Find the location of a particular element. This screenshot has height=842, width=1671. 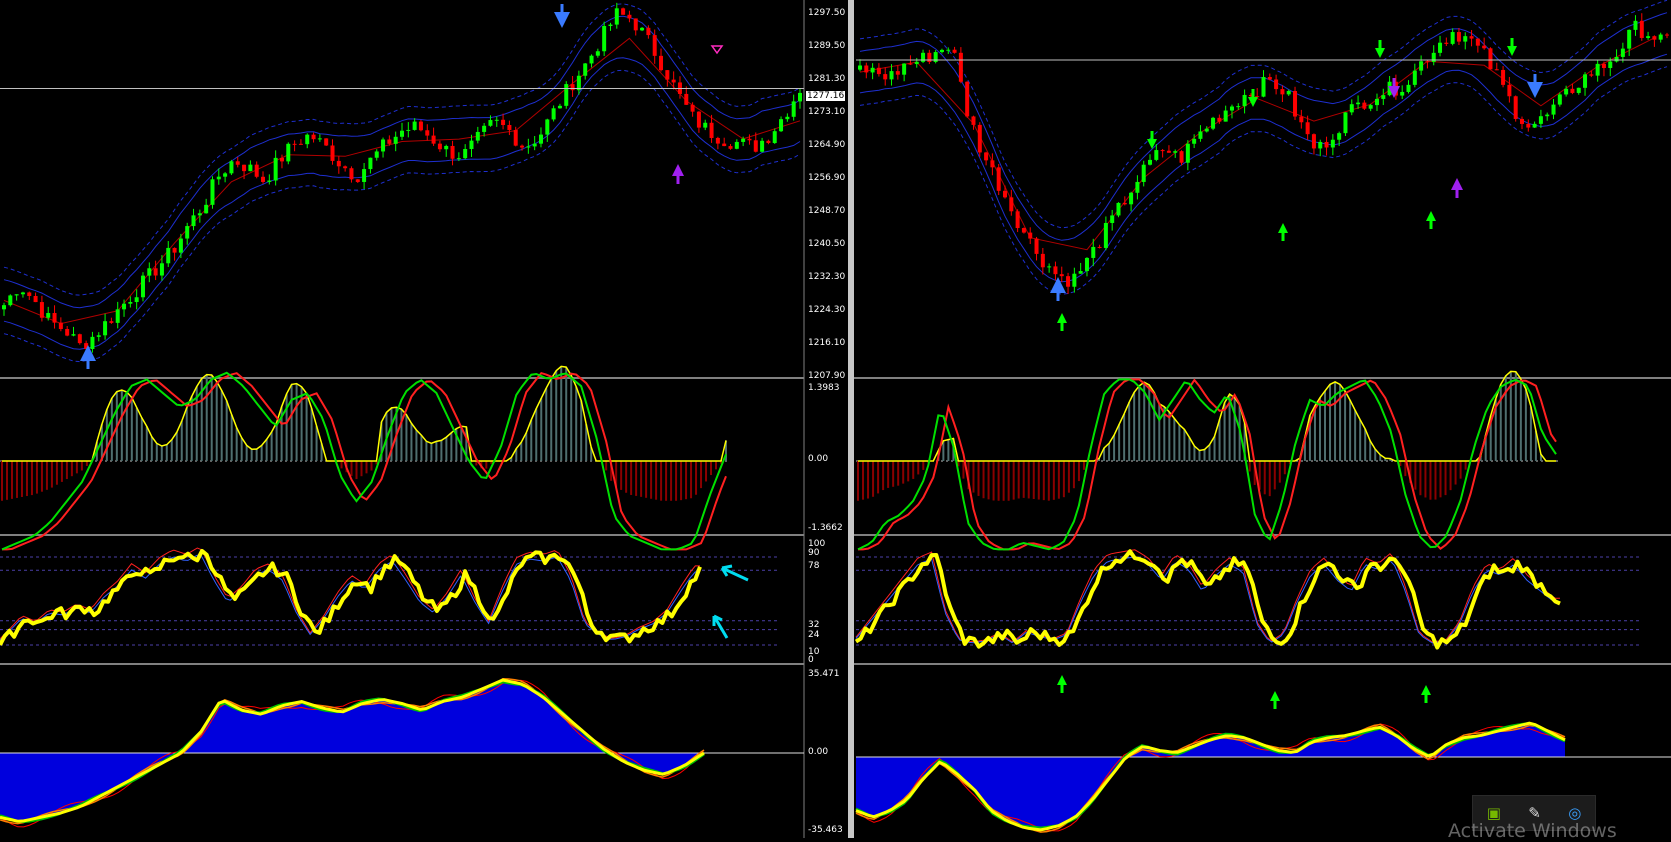

stoch-tick: 78 is located at coordinates (814, 566).